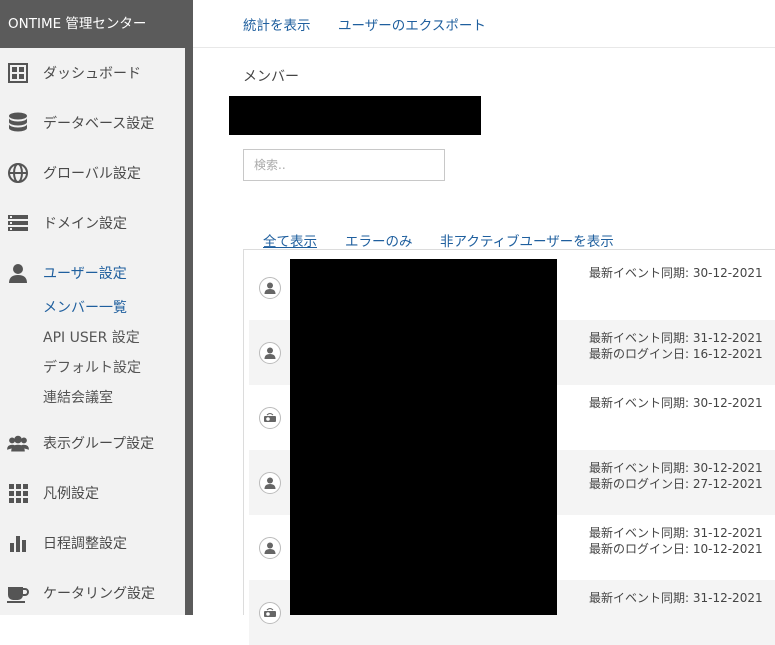 The width and height of the screenshot is (775, 645). I want to click on sidebar-subitem-member-list: メンバー一覧, so click(85, 307).